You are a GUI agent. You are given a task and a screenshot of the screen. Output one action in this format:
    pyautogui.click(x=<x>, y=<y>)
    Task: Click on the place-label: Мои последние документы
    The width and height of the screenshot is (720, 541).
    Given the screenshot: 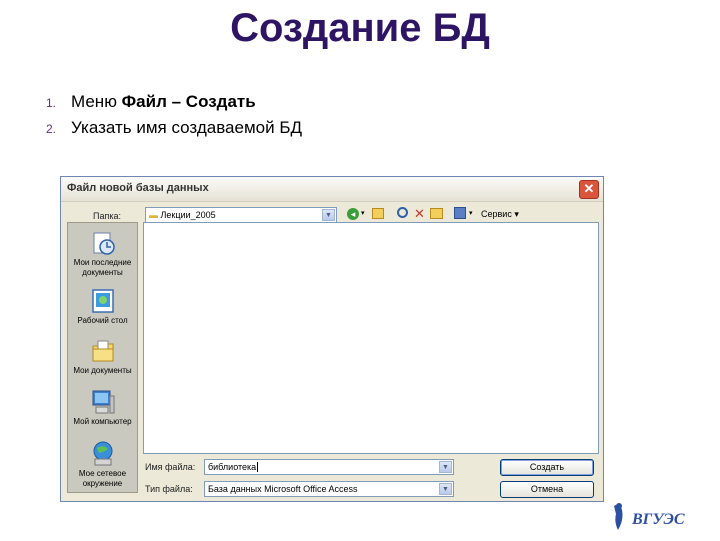 What is the action you would take?
    pyautogui.click(x=102, y=267)
    